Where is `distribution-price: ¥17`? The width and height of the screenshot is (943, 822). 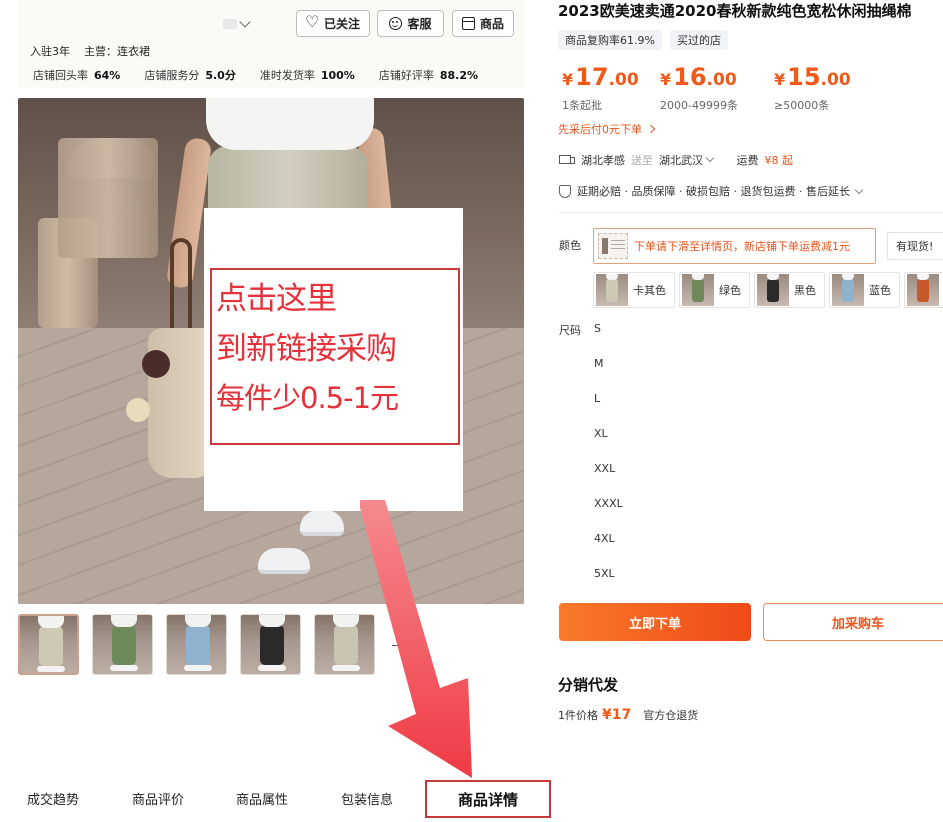 distribution-price: ¥17 is located at coordinates (617, 715).